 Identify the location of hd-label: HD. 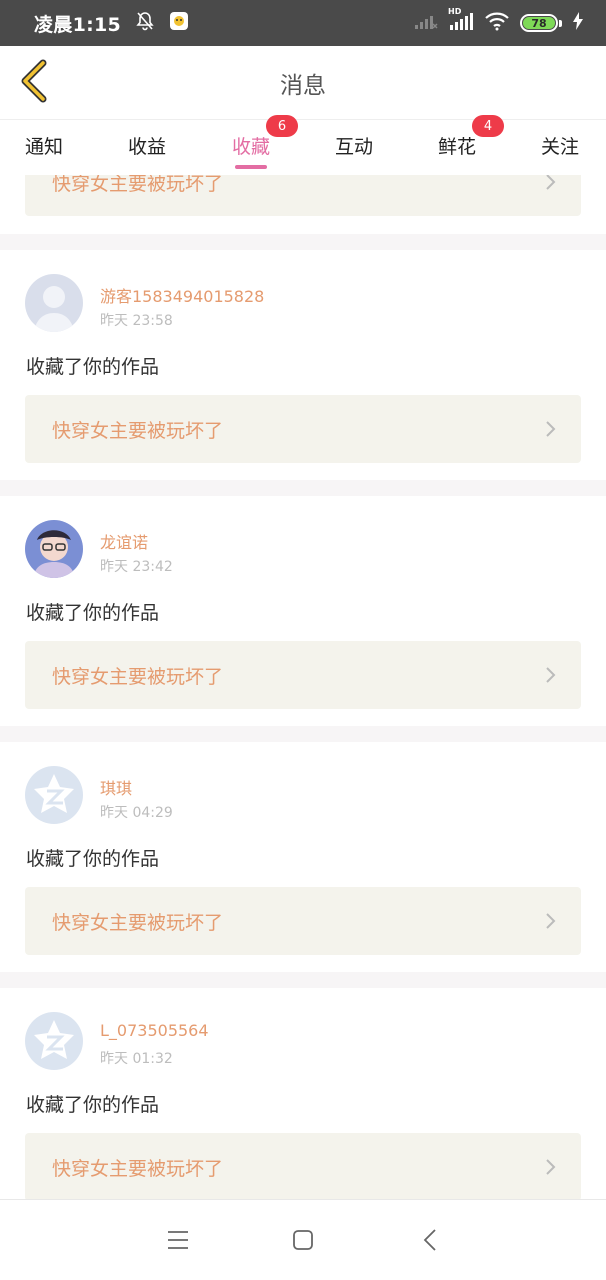
(455, 11).